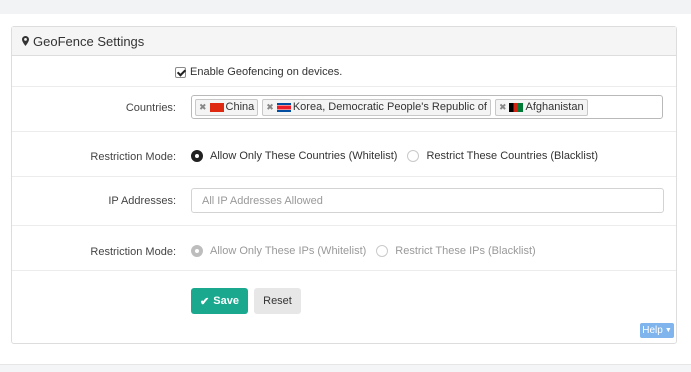 Image resolution: width=691 pixels, height=372 pixels. I want to click on country-restriction-label: Restriction Mode:, so click(133, 157).